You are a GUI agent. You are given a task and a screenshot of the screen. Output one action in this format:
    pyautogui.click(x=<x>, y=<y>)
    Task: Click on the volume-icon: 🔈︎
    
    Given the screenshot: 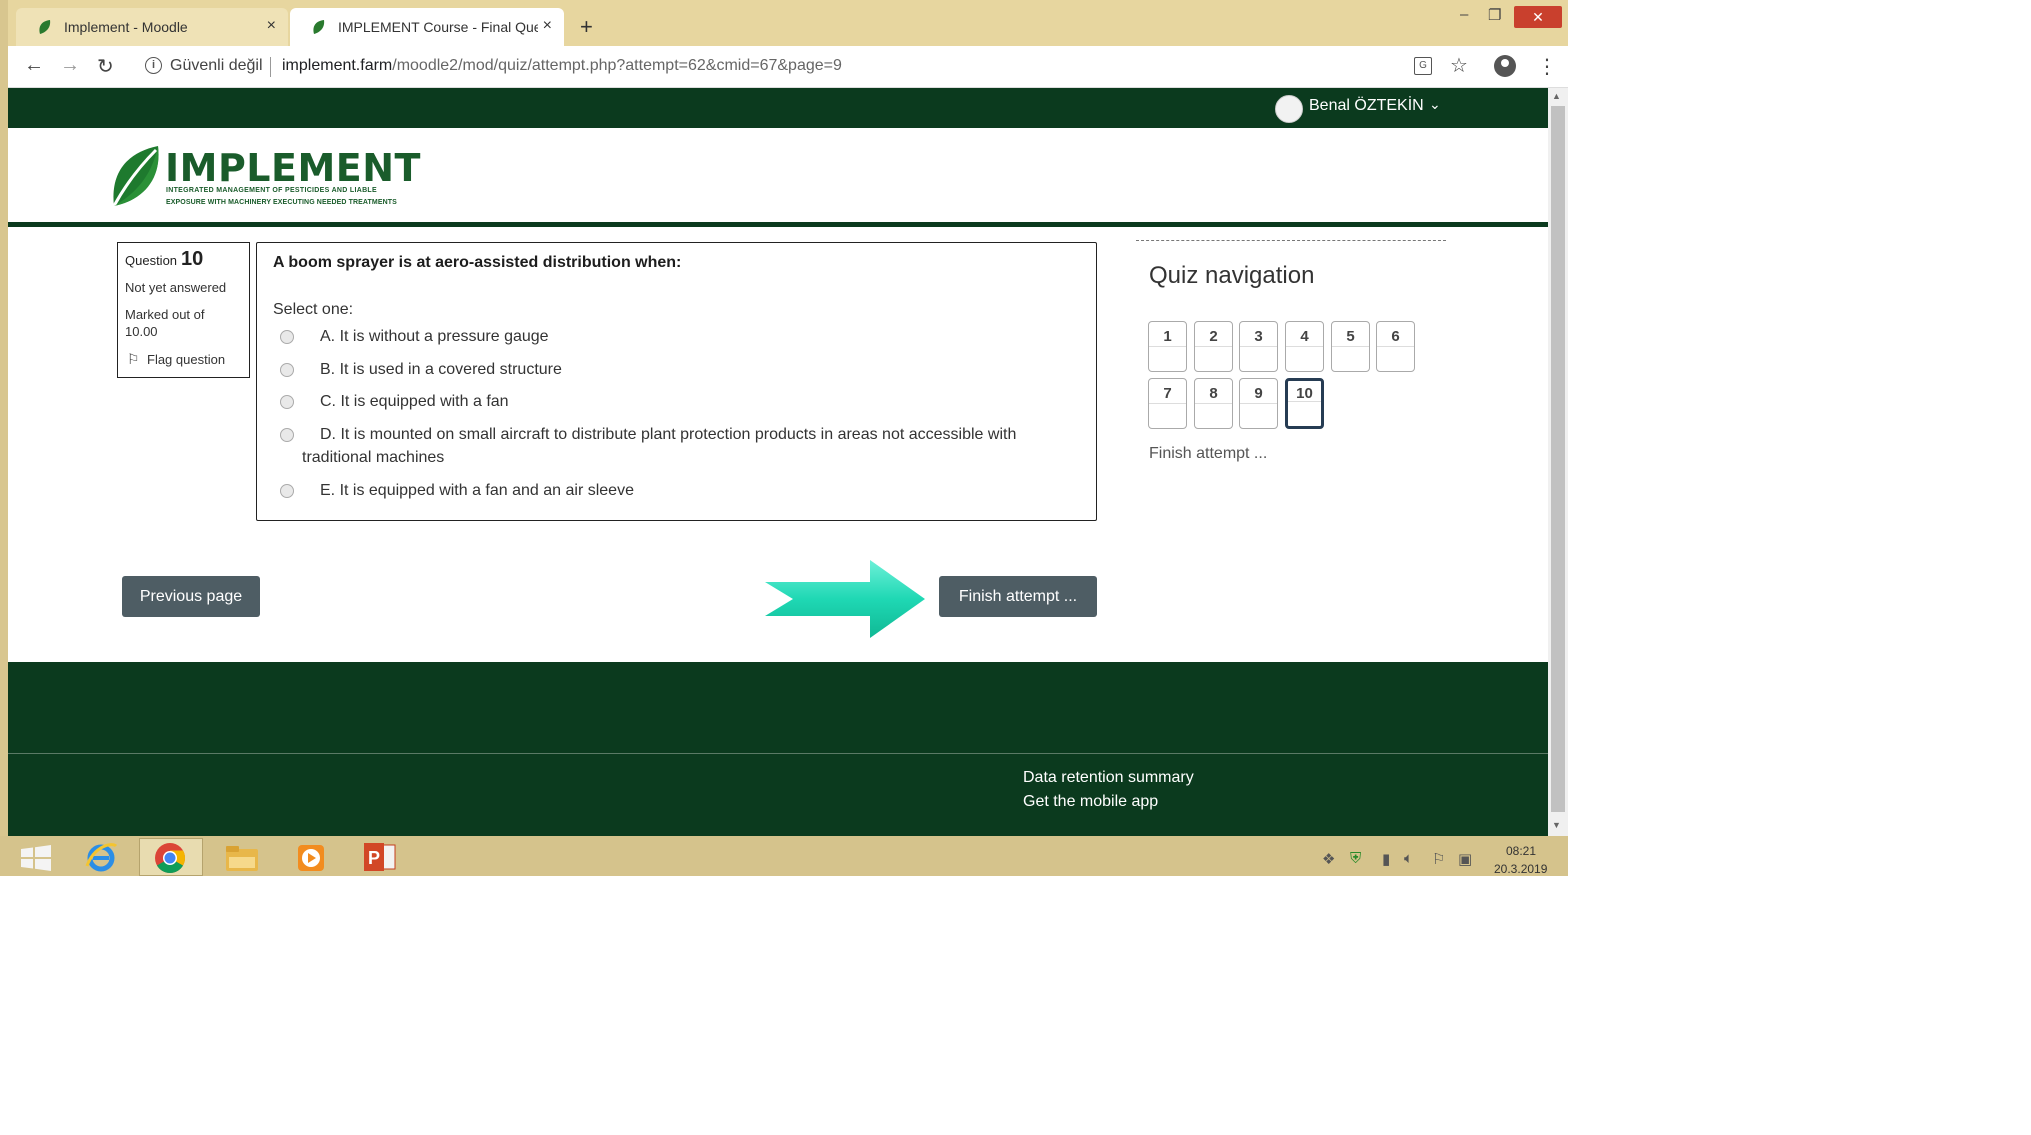 What is the action you would take?
    pyautogui.click(x=1408, y=858)
    